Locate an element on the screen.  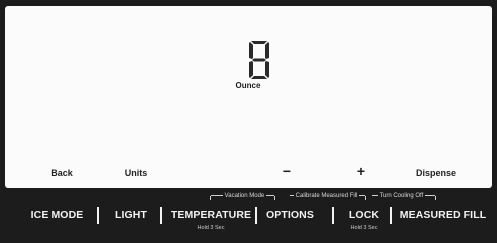
turn-cooling-off-label: Turn Cooling Off is located at coordinates (401, 196).